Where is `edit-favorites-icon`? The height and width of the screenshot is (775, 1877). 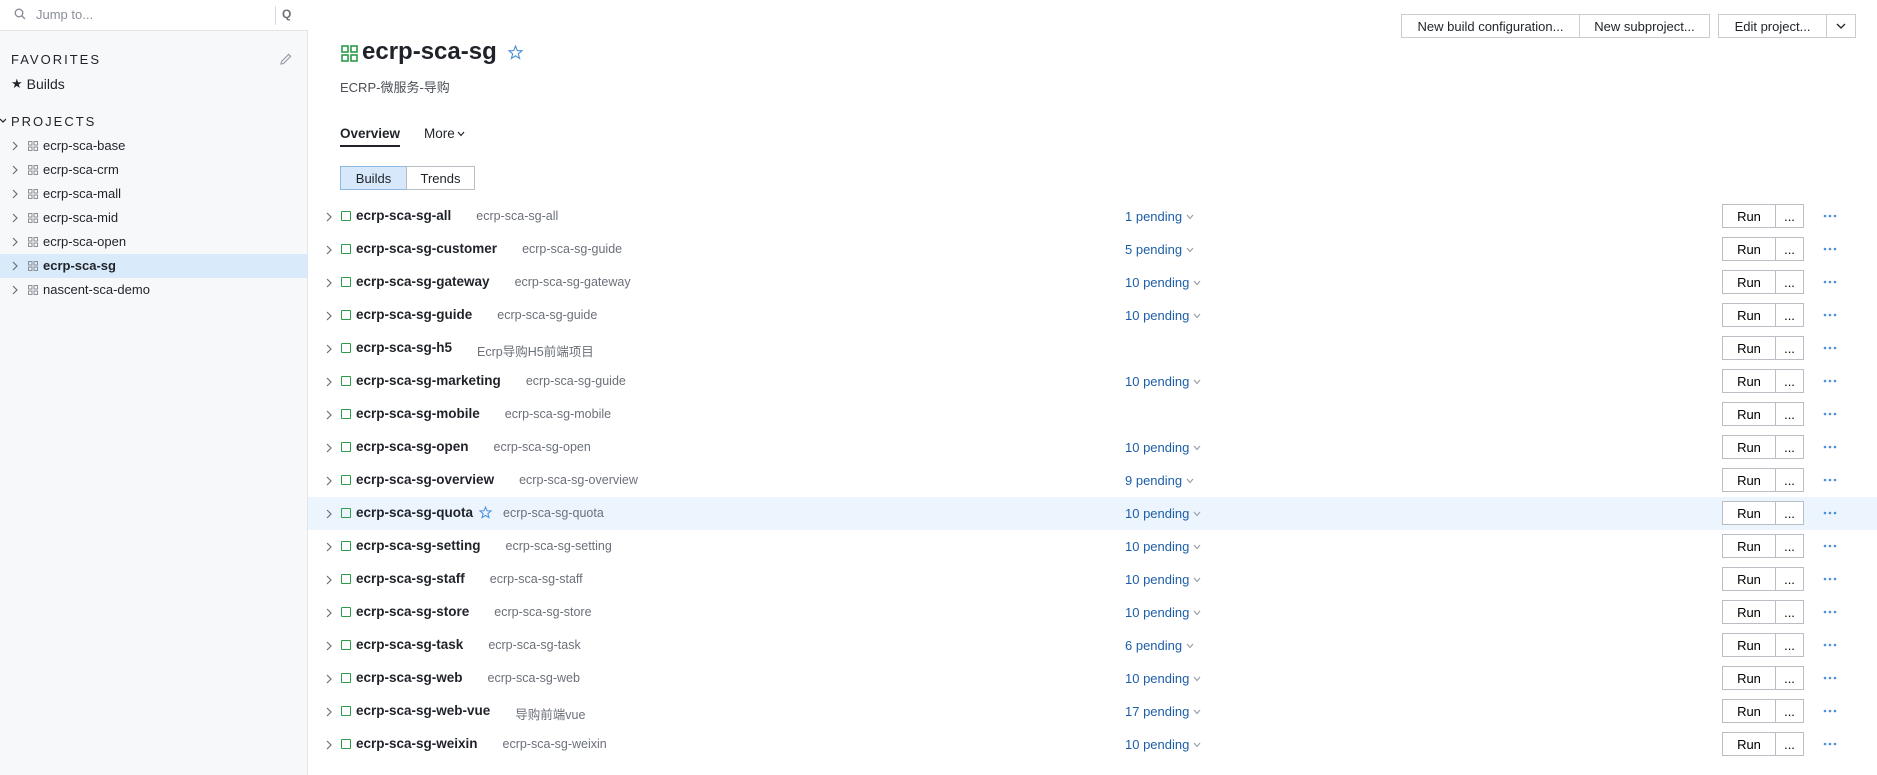
edit-favorites-icon is located at coordinates (286, 59).